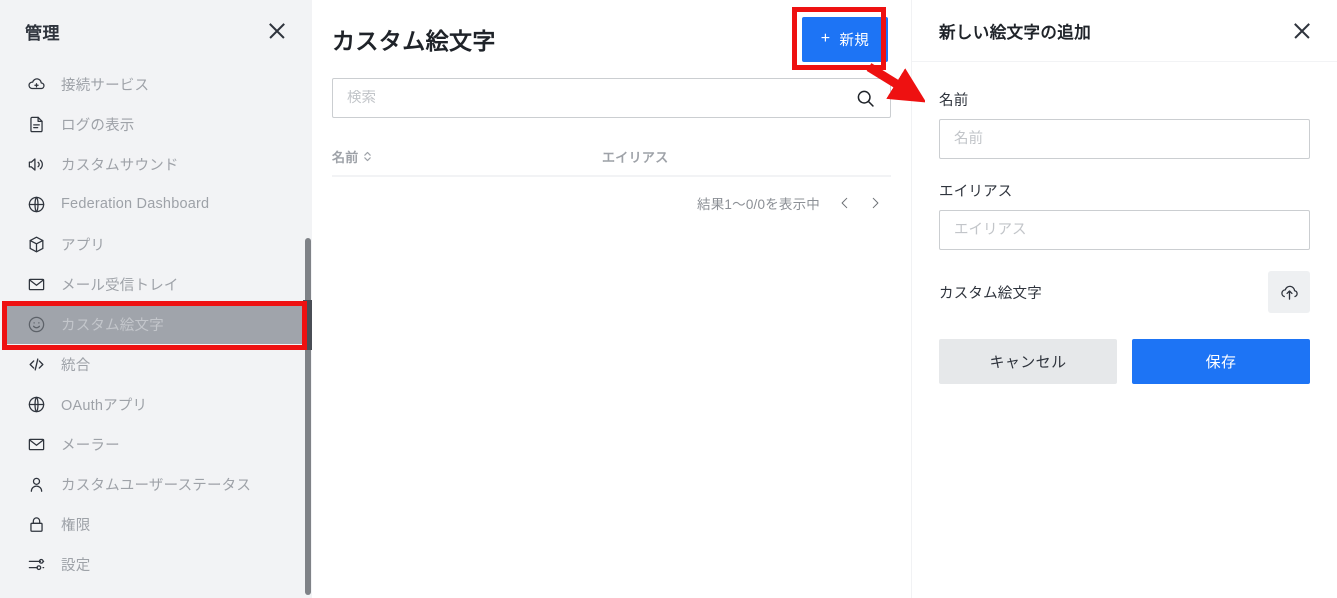 The width and height of the screenshot is (1337, 598). I want to click on sidebar-item-integrations: 統合, so click(156, 364).